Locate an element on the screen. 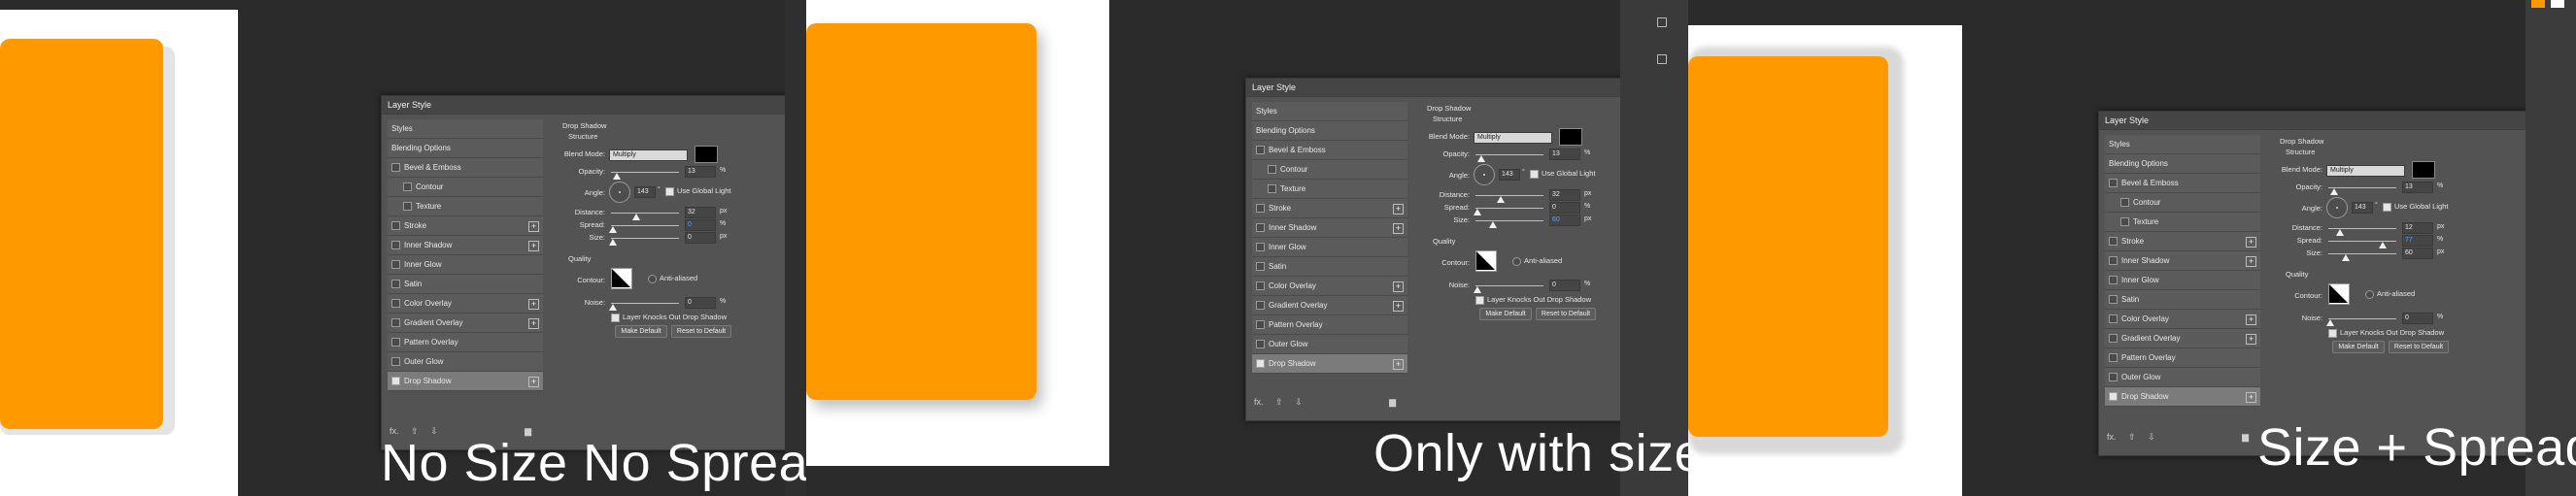  use-global-light: Use Global Light is located at coordinates (697, 191).